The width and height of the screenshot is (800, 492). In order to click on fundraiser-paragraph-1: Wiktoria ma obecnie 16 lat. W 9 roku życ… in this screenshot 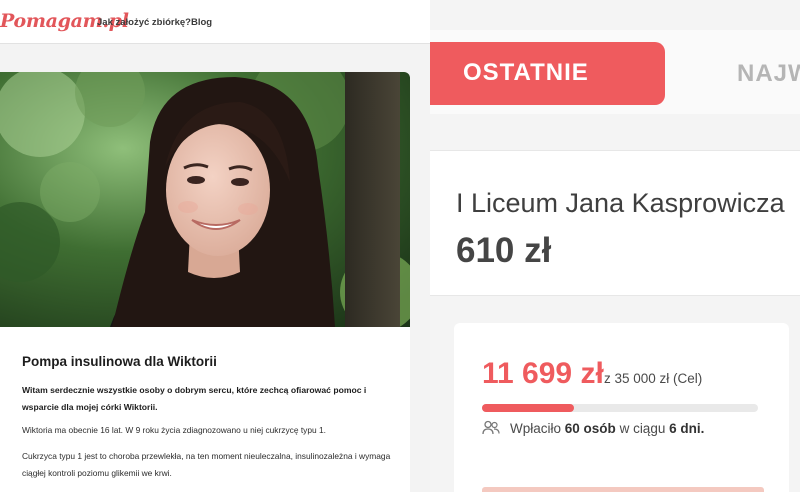, I will do `click(174, 430)`.